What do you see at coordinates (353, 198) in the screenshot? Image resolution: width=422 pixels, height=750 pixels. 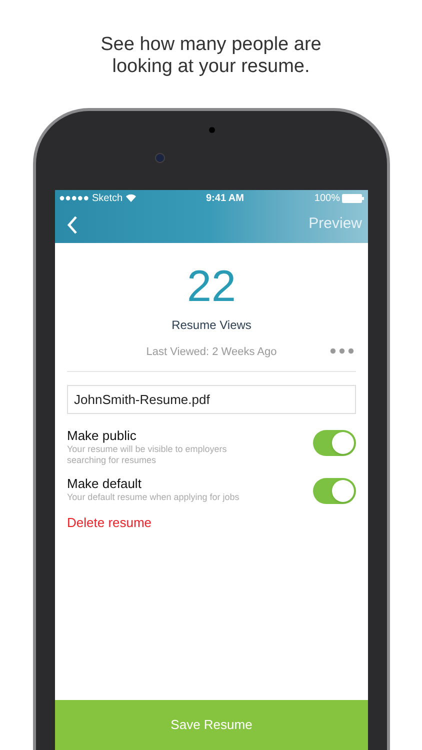 I see `battery-icon` at bounding box center [353, 198].